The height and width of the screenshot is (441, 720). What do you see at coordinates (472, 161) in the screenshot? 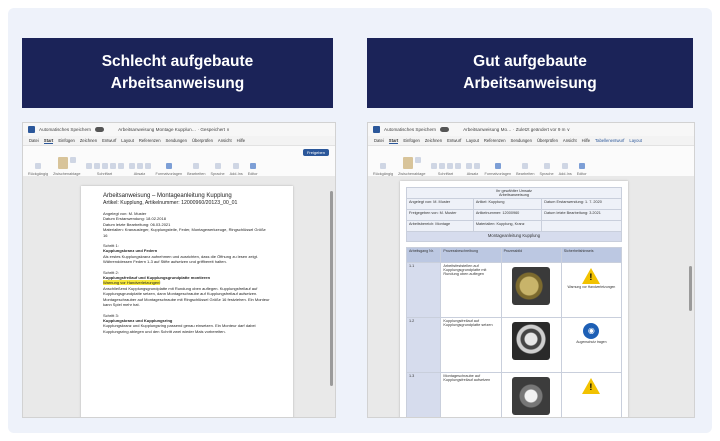
I see `group-paragraph: Absatz` at bounding box center [472, 161].